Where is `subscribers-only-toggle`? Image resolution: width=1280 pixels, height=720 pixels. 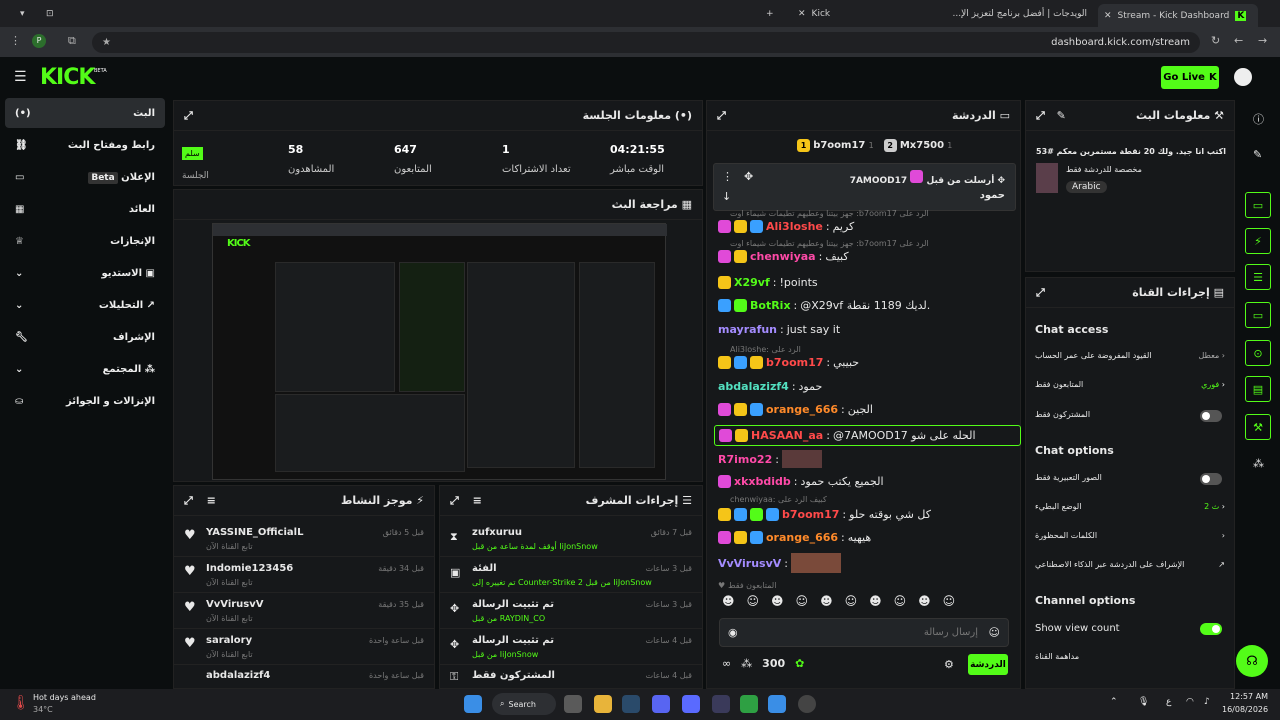
subscribers-only-toggle is located at coordinates (1211, 416).